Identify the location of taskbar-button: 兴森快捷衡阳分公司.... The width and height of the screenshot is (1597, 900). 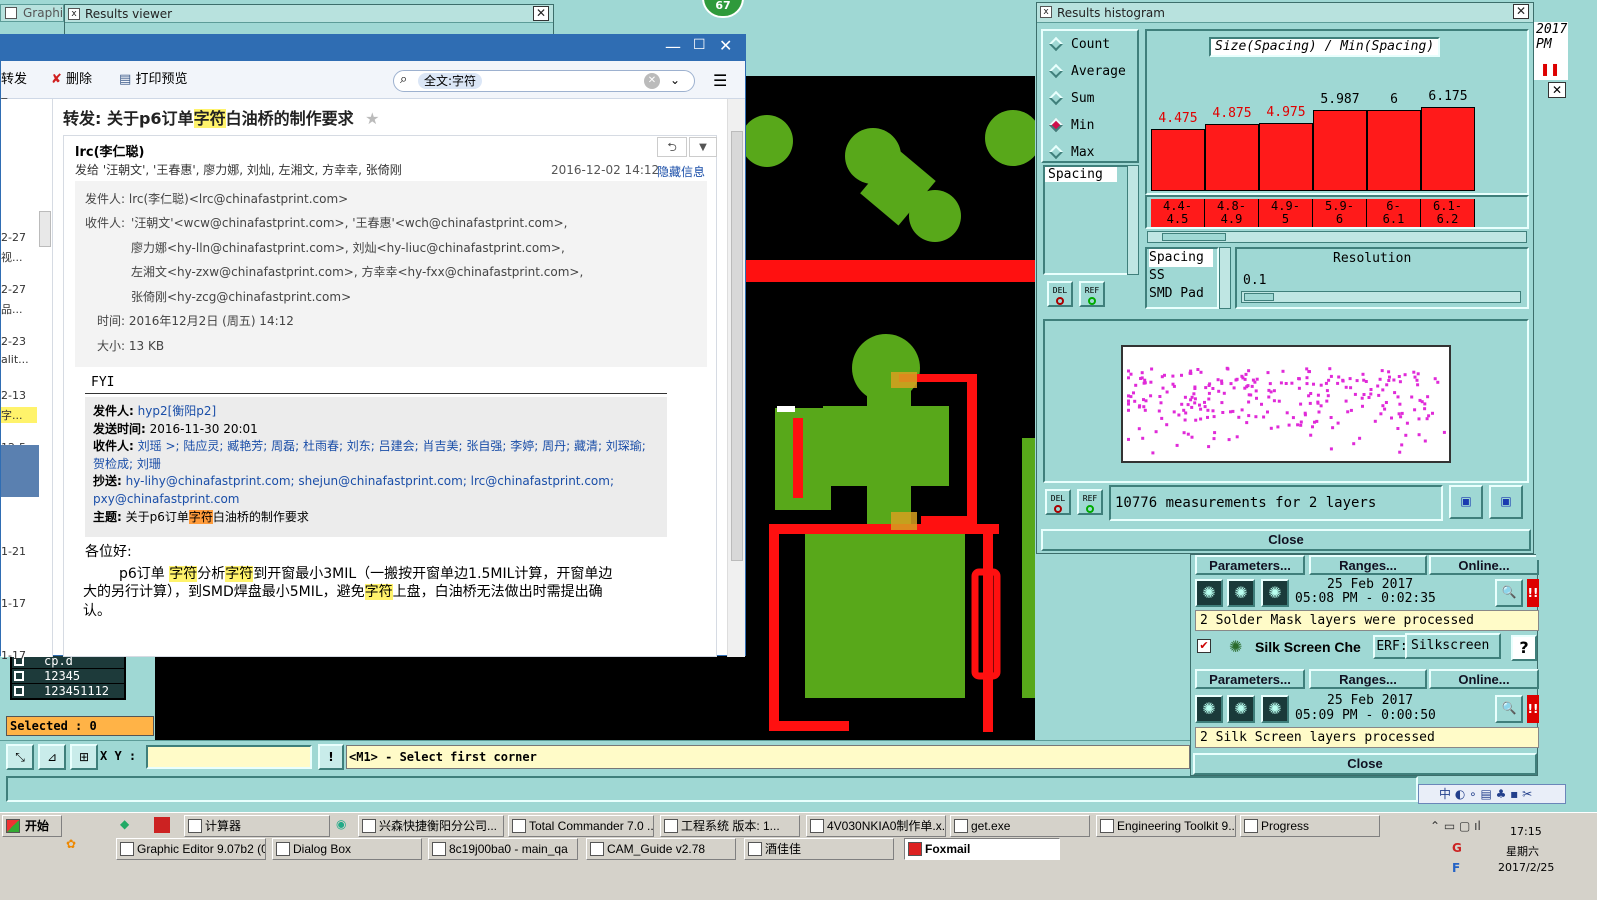
(431, 826).